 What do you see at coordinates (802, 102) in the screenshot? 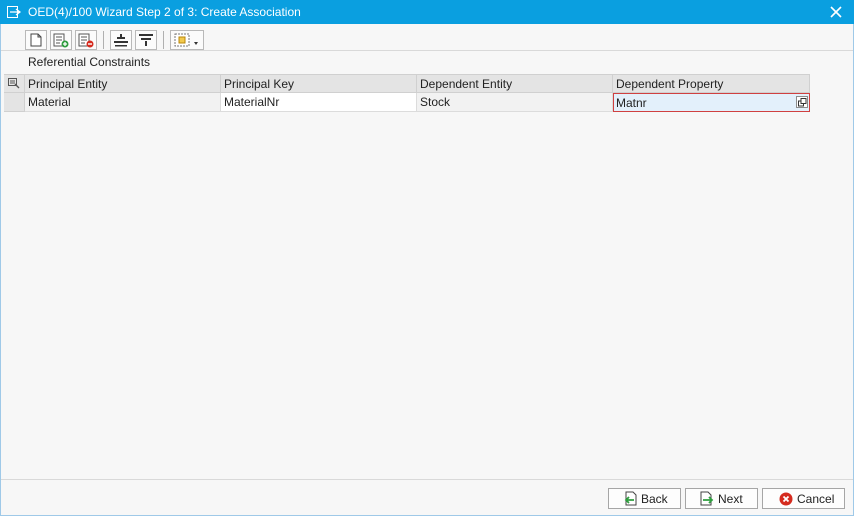
I see `value-help-icon` at bounding box center [802, 102].